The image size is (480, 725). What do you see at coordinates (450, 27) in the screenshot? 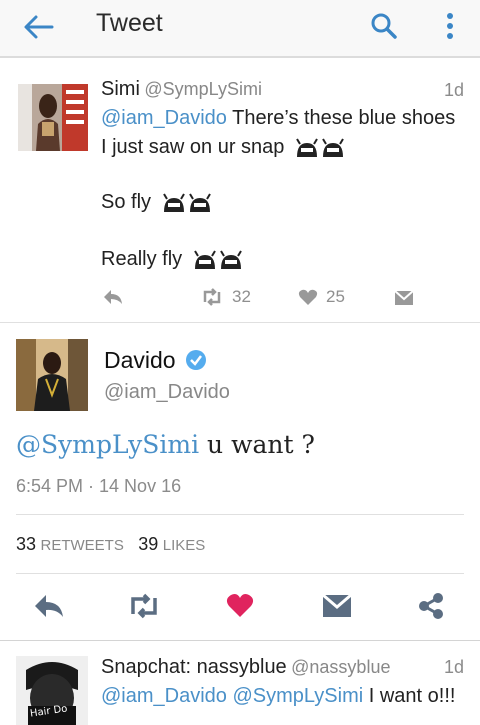
I see `overflow-menu-icon` at bounding box center [450, 27].